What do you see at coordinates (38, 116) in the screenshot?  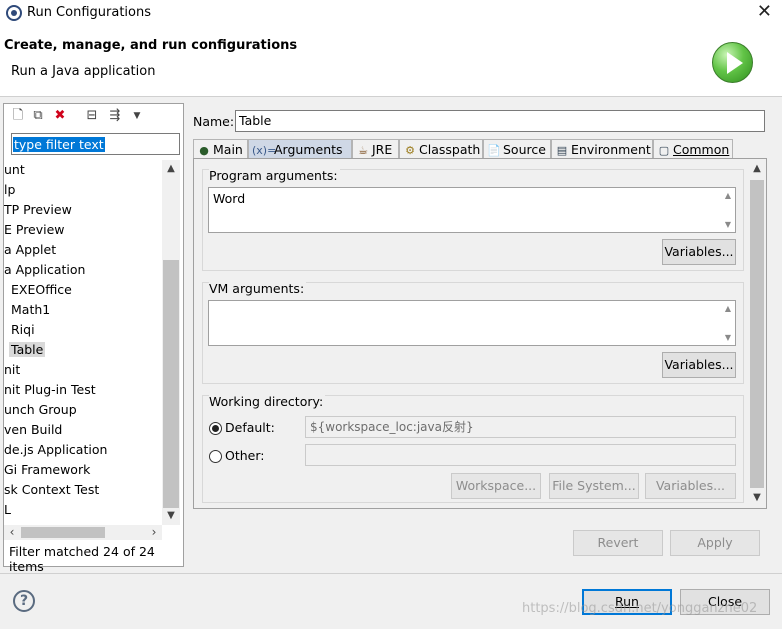 I see `duplicate-configuration-icon: ⧉` at bounding box center [38, 116].